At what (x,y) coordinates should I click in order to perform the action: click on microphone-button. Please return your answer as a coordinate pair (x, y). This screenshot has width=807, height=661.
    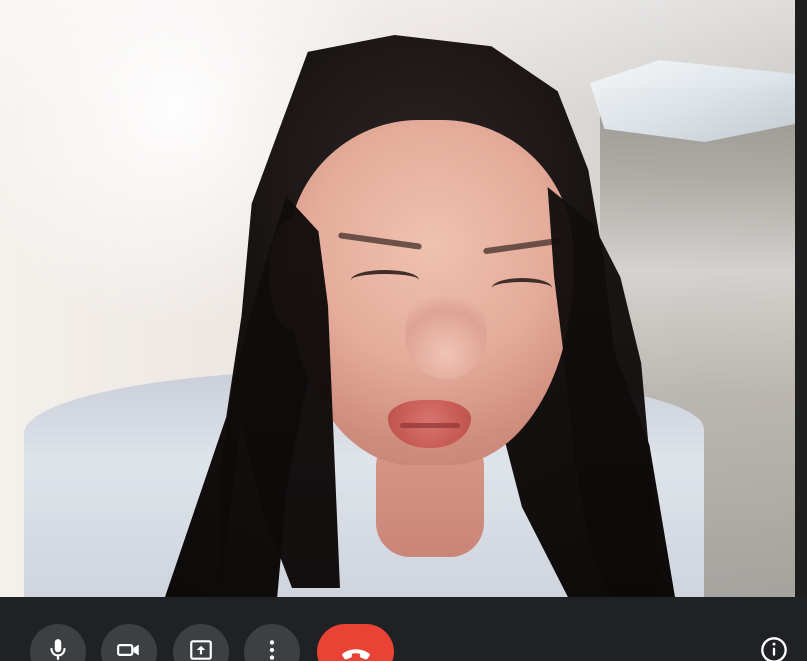
    Looking at the image, I should click on (58, 642).